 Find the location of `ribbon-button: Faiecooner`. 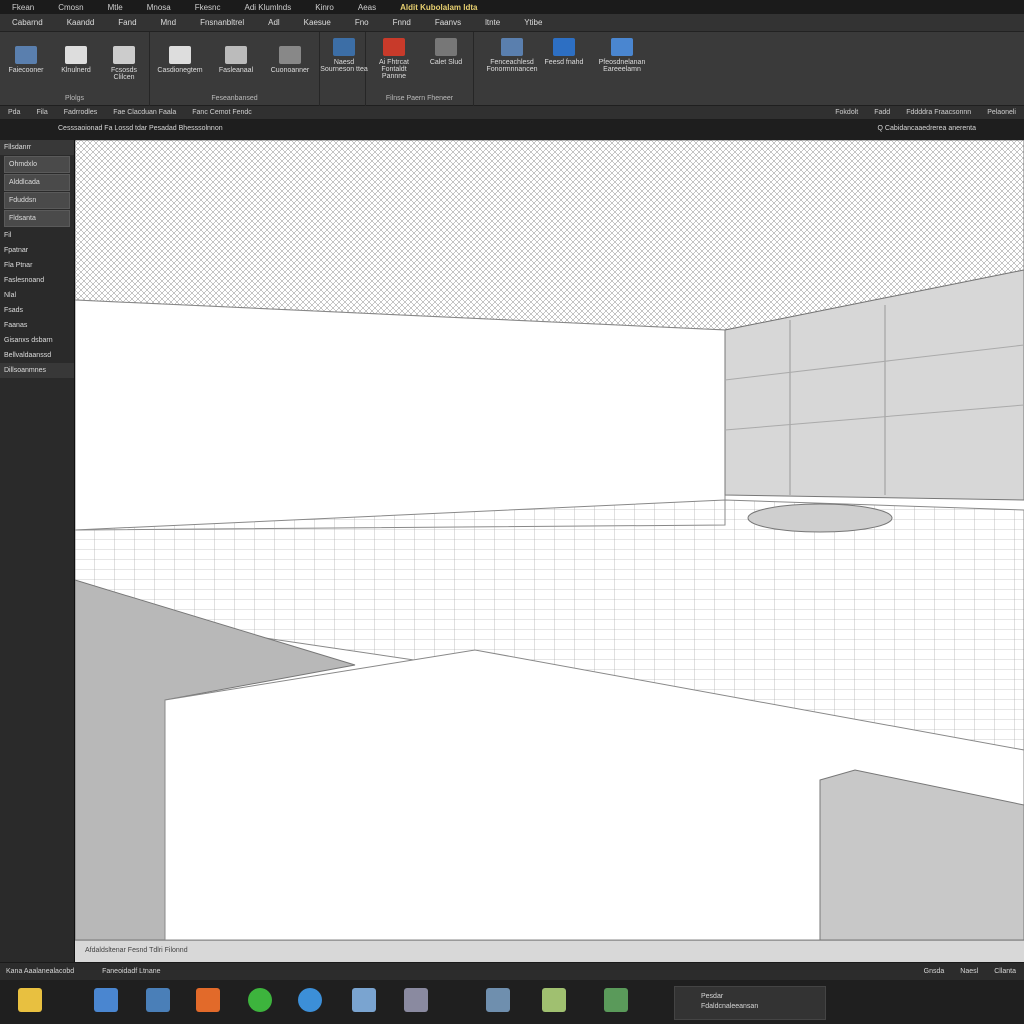

ribbon-button: Faiecooner is located at coordinates (26, 60).